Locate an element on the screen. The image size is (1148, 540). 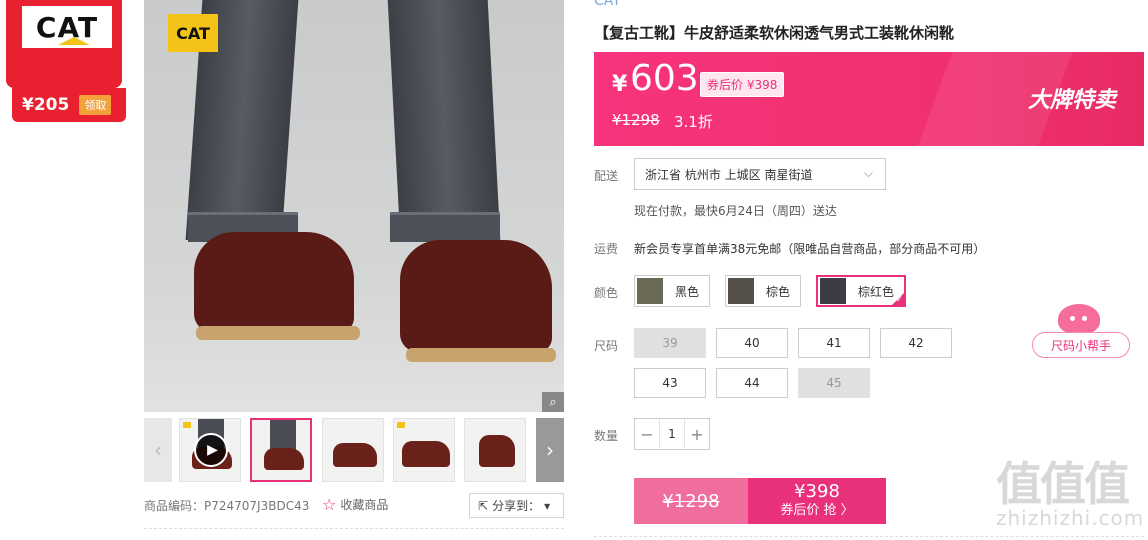
size-option-41: 41 is located at coordinates (834, 343).